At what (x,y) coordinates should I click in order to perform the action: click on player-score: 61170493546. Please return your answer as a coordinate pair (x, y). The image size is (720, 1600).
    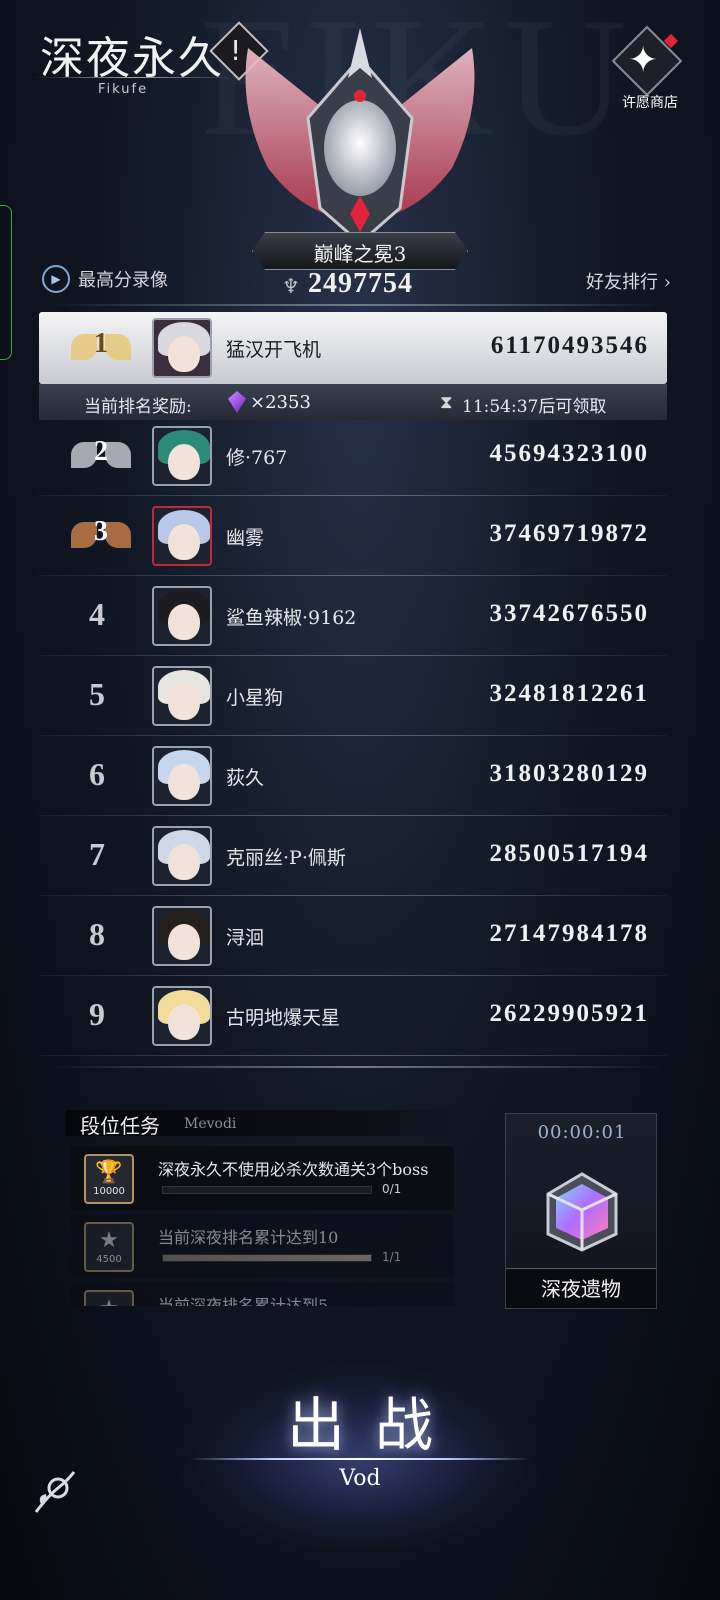
    Looking at the image, I should click on (569, 345).